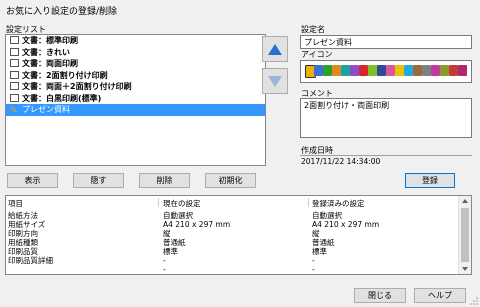 Image resolution: width=480 pixels, height=307 pixels. What do you see at coordinates (347, 105) in the screenshot?
I see `comment-value: 2面割り付け・両面印刷` at bounding box center [347, 105].